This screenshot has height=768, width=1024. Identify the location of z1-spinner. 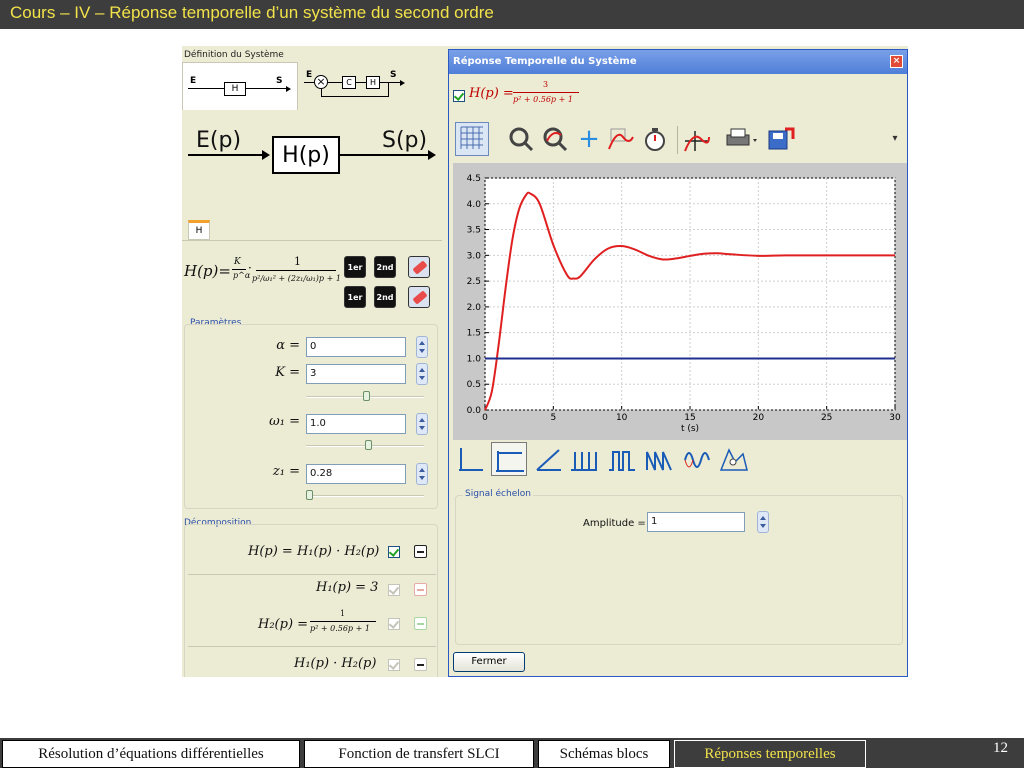
(422, 474).